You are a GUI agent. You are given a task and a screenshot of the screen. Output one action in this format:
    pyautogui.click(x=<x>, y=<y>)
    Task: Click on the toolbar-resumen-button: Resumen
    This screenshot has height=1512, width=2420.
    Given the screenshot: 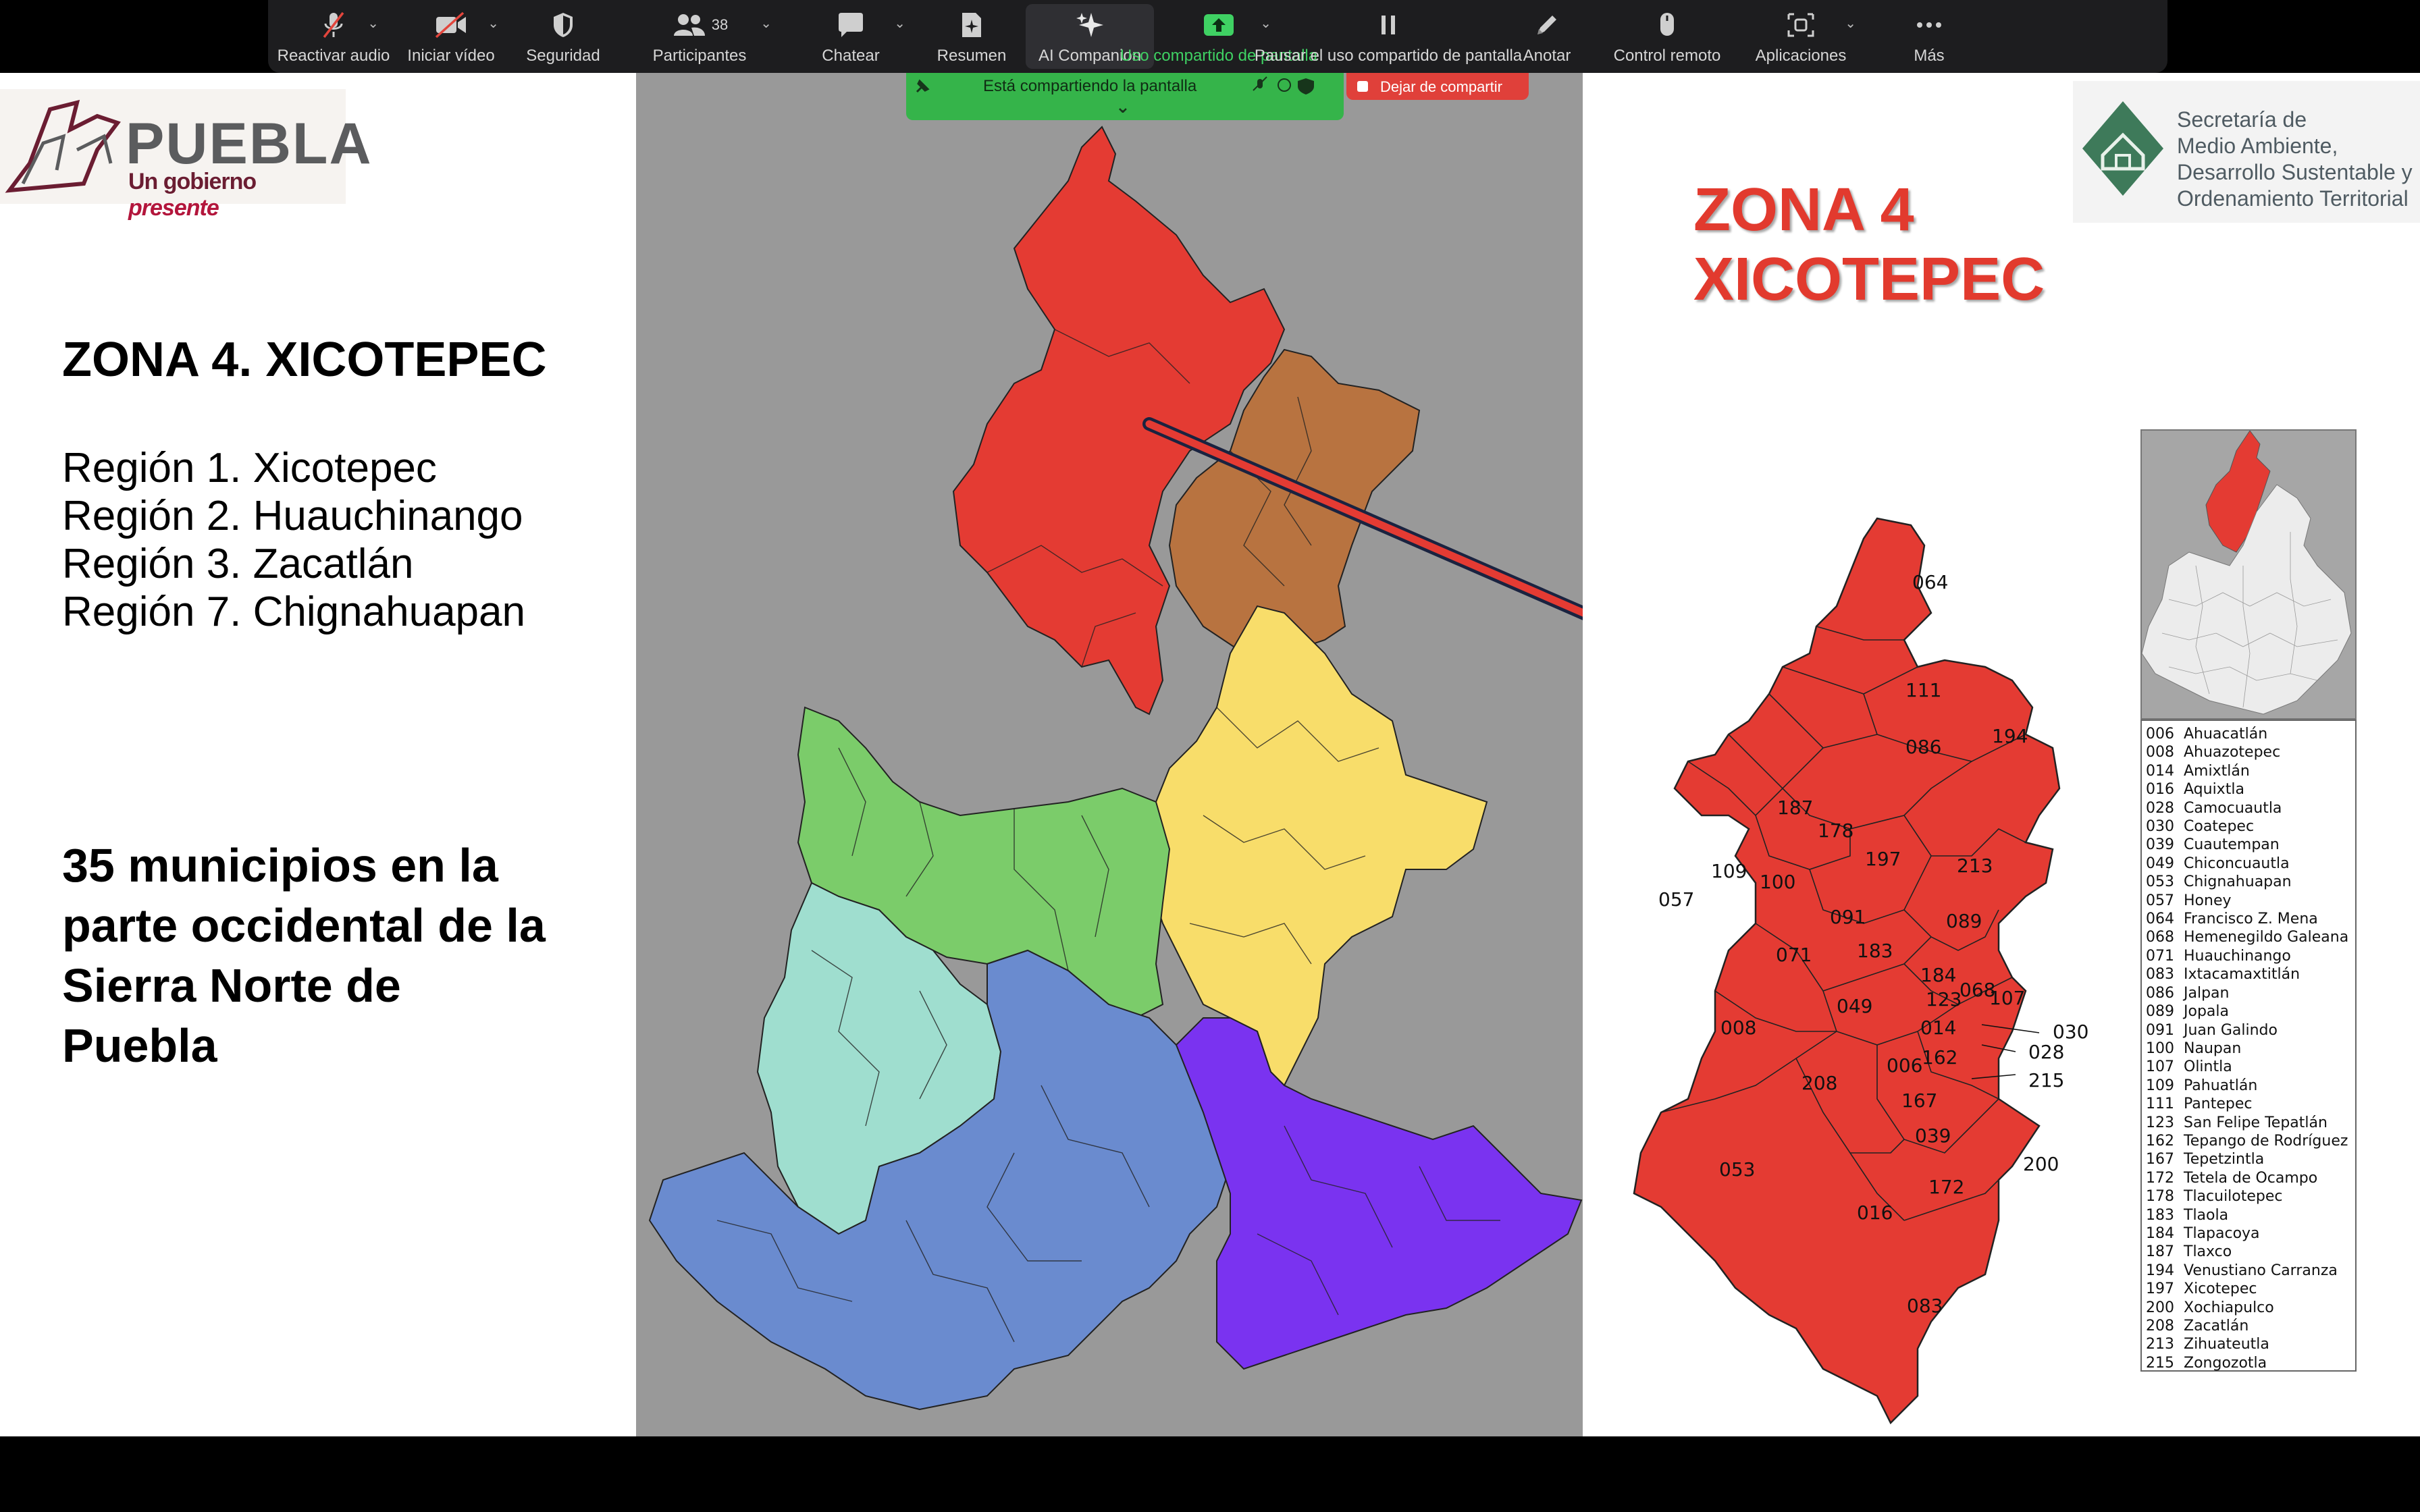 What is the action you would take?
    pyautogui.click(x=972, y=36)
    